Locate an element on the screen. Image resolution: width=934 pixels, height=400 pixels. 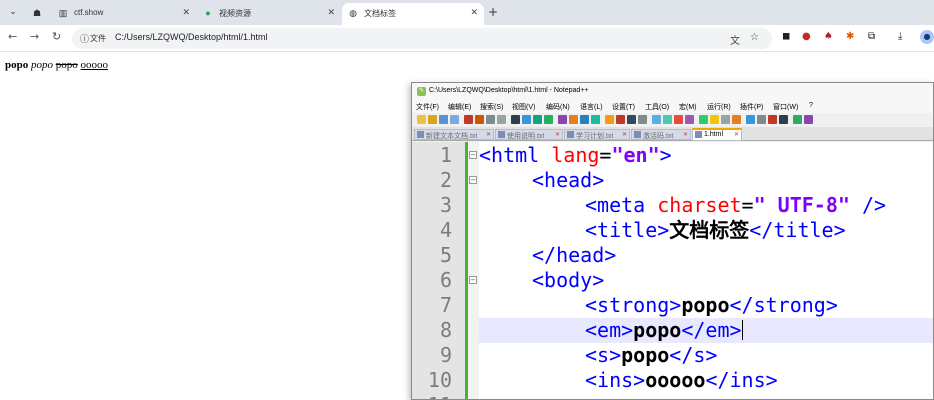
tab-active-document: ◍ 文档标签 ✕ is located at coordinates (413, 14).